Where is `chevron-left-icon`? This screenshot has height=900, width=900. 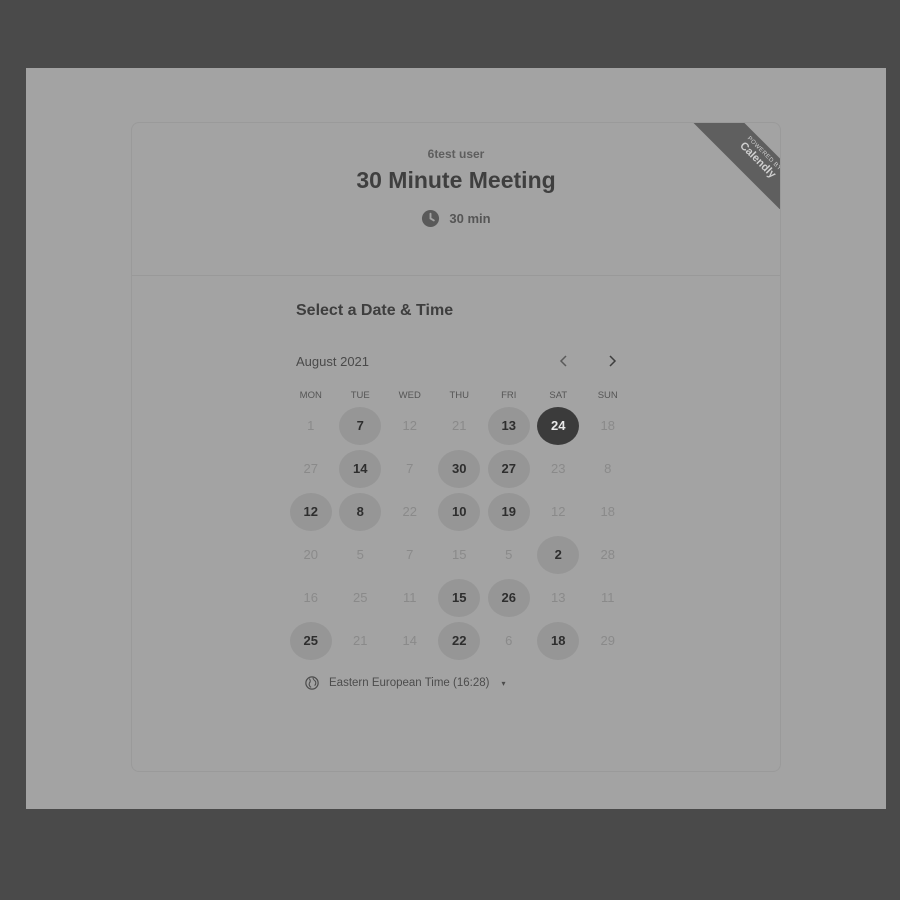
chevron-left-icon is located at coordinates (563, 361).